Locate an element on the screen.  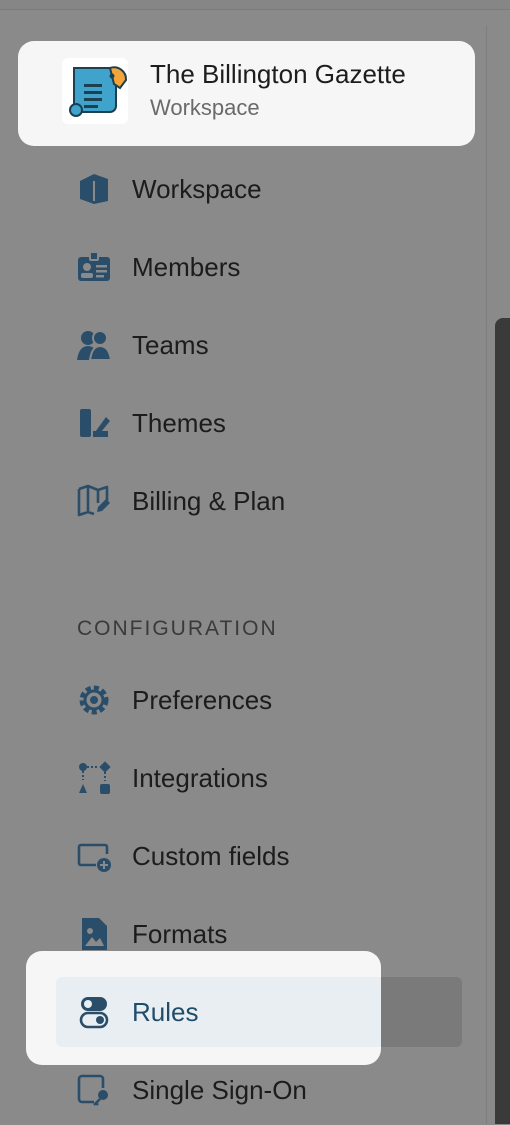
palette-icon is located at coordinates (94, 423).